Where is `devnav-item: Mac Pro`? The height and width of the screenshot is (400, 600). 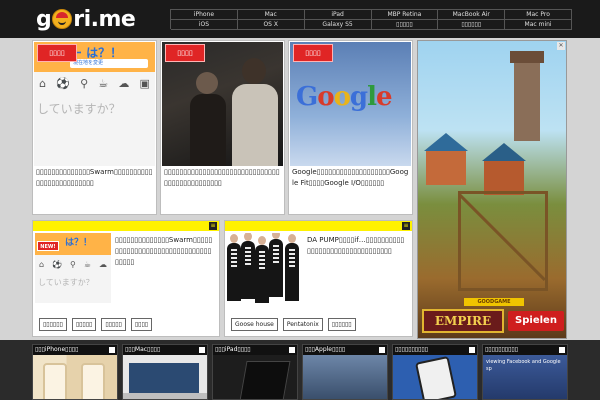 devnav-item: Mac Pro is located at coordinates (538, 15).